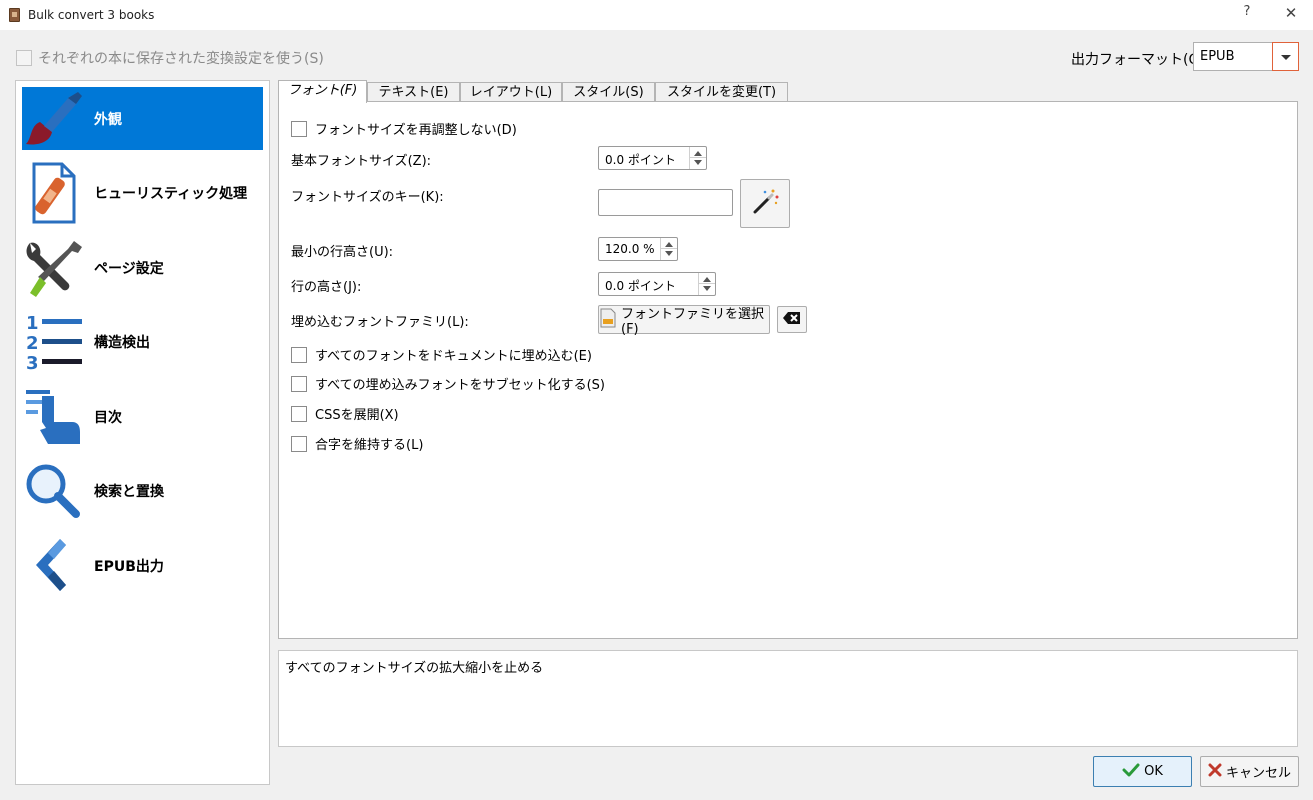  I want to click on sidebar-item-epub-output: EPUB出力, so click(142, 565).